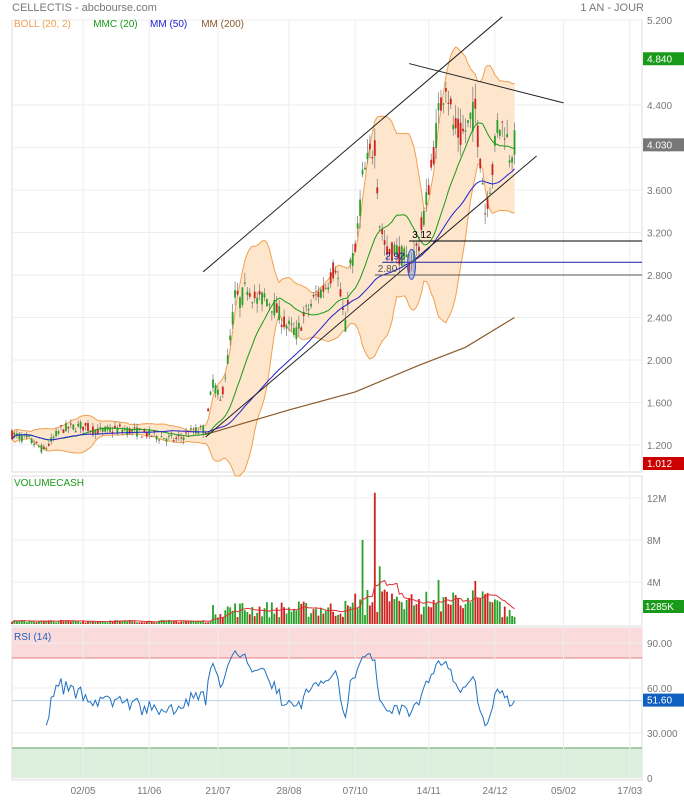  Describe the element at coordinates (288, 791) in the screenshot. I see `x-tick-label: 28/08` at that location.